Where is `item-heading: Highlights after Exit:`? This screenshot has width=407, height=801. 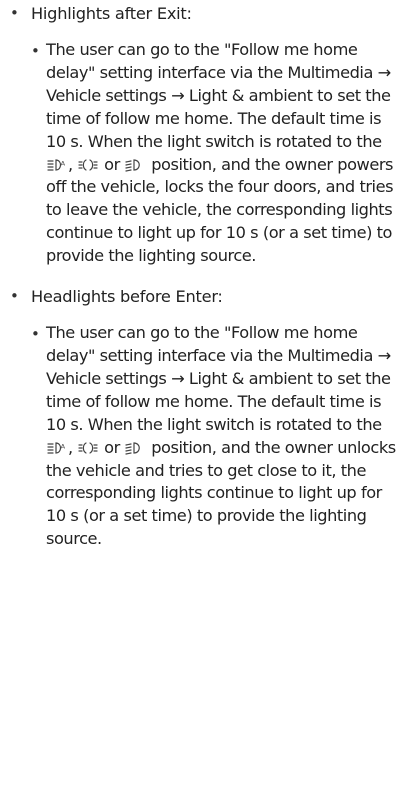 item-heading: Highlights after Exit: is located at coordinates (111, 13).